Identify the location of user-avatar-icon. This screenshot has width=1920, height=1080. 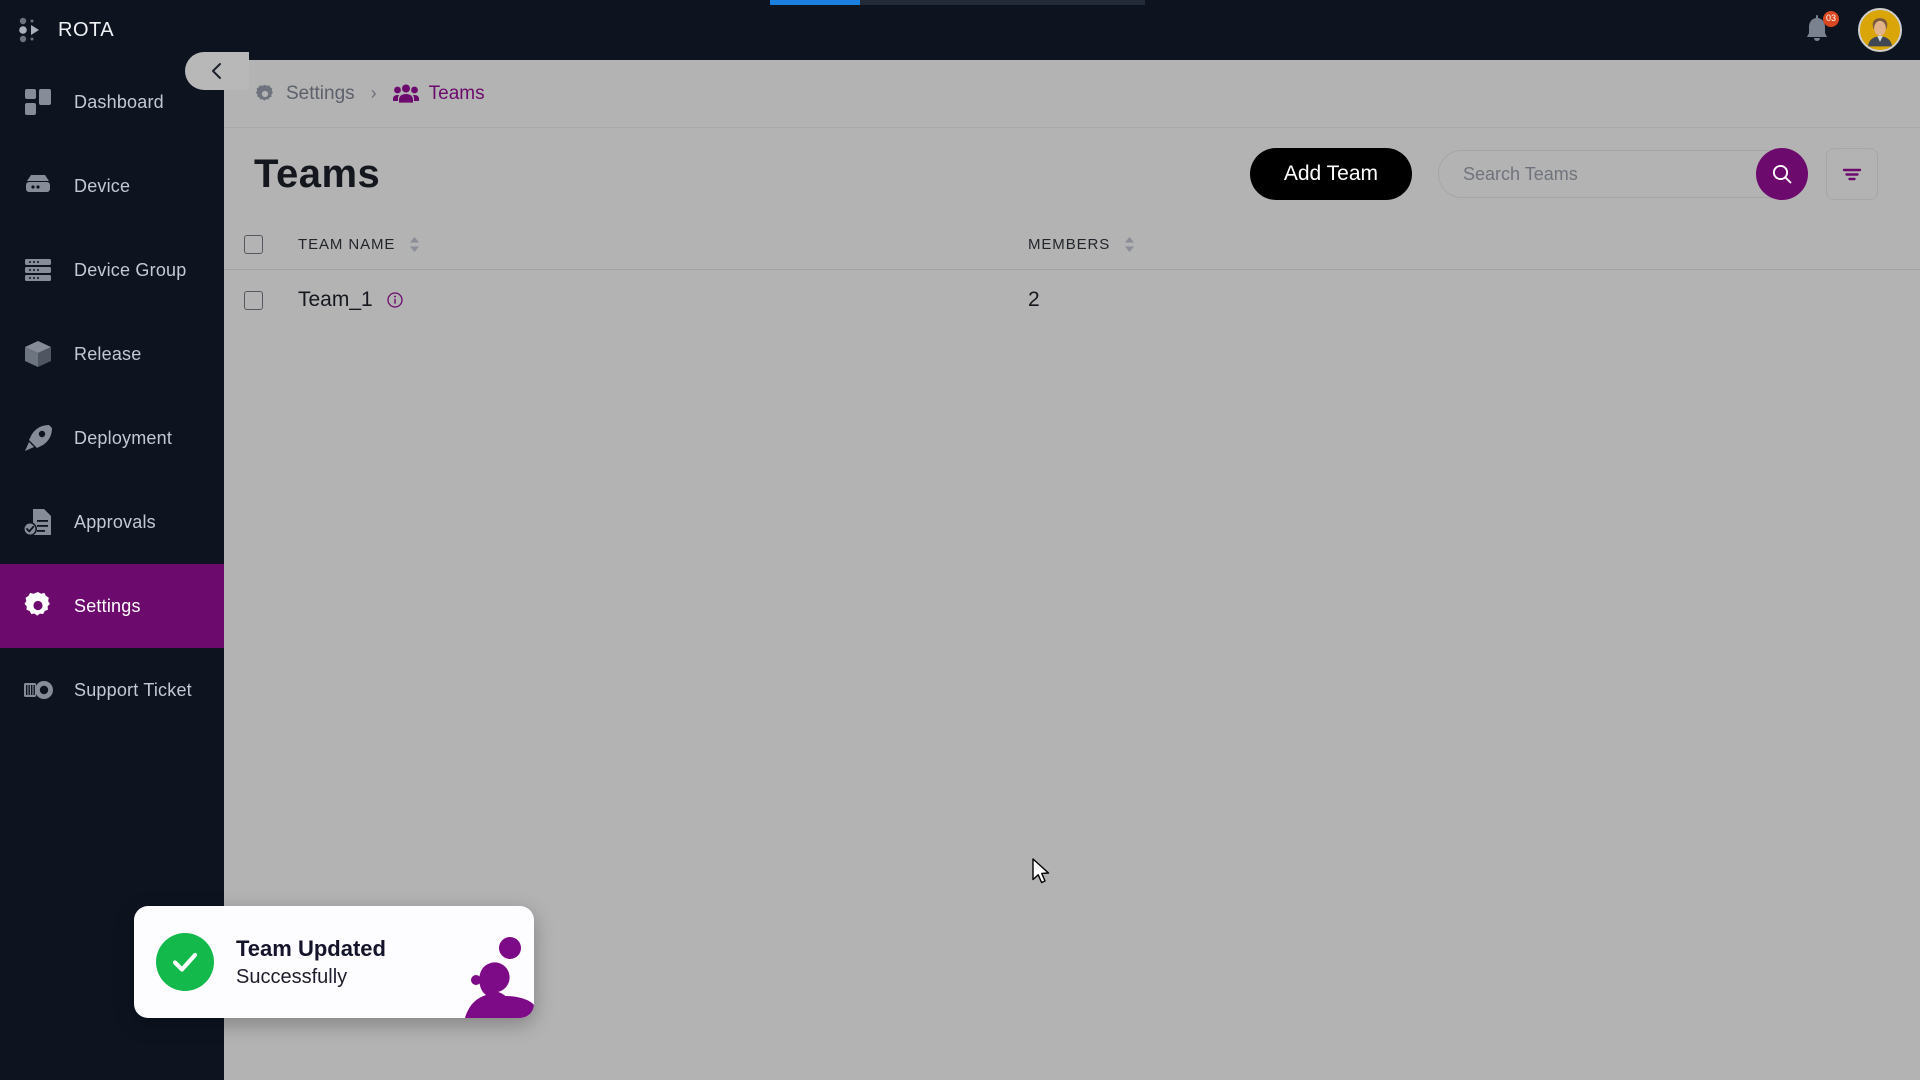
(1880, 30).